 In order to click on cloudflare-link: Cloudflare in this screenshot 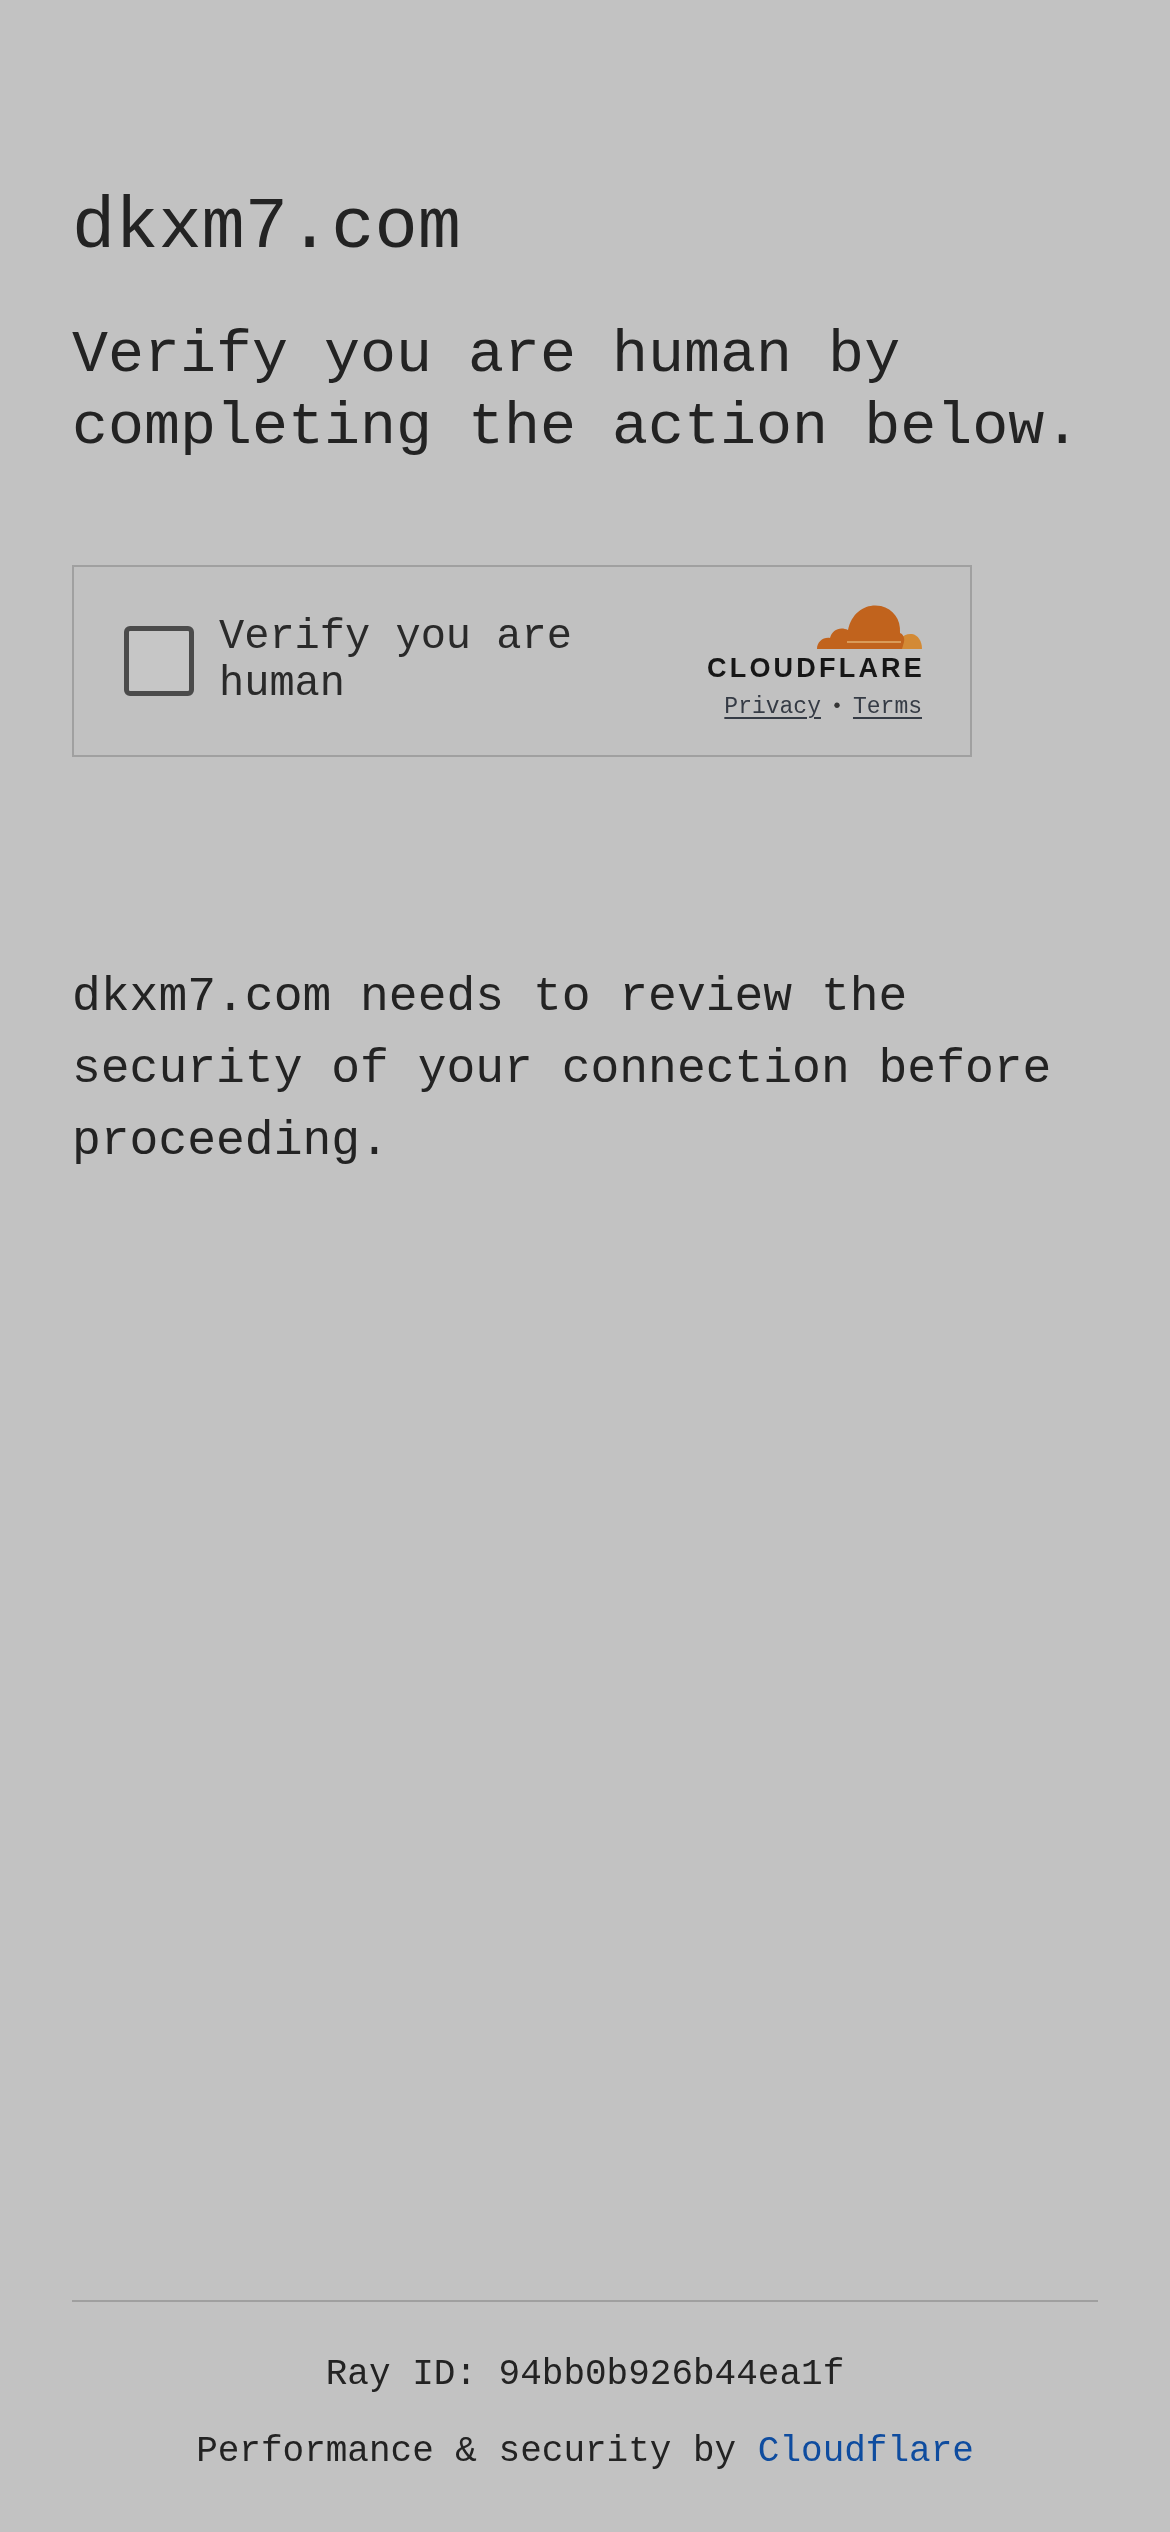, I will do `click(865, 2451)`.